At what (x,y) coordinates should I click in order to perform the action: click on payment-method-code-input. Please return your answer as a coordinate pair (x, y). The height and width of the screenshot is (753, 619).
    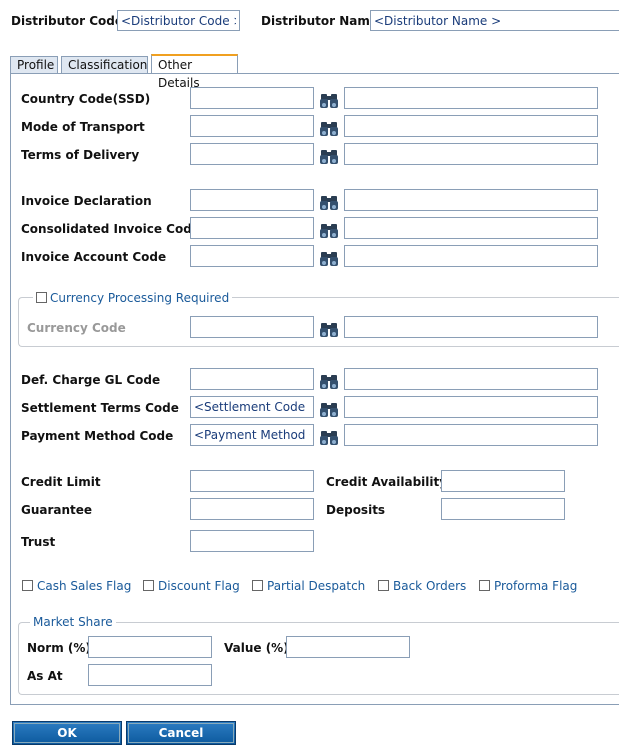
    Looking at the image, I should click on (252, 435).